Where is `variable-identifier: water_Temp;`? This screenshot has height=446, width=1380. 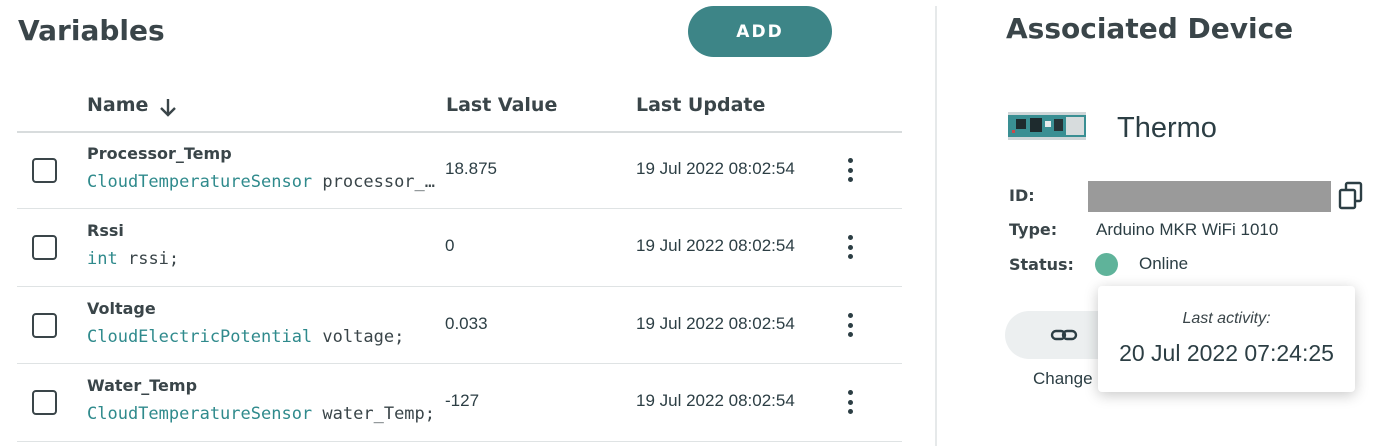 variable-identifier: water_Temp; is located at coordinates (379, 414).